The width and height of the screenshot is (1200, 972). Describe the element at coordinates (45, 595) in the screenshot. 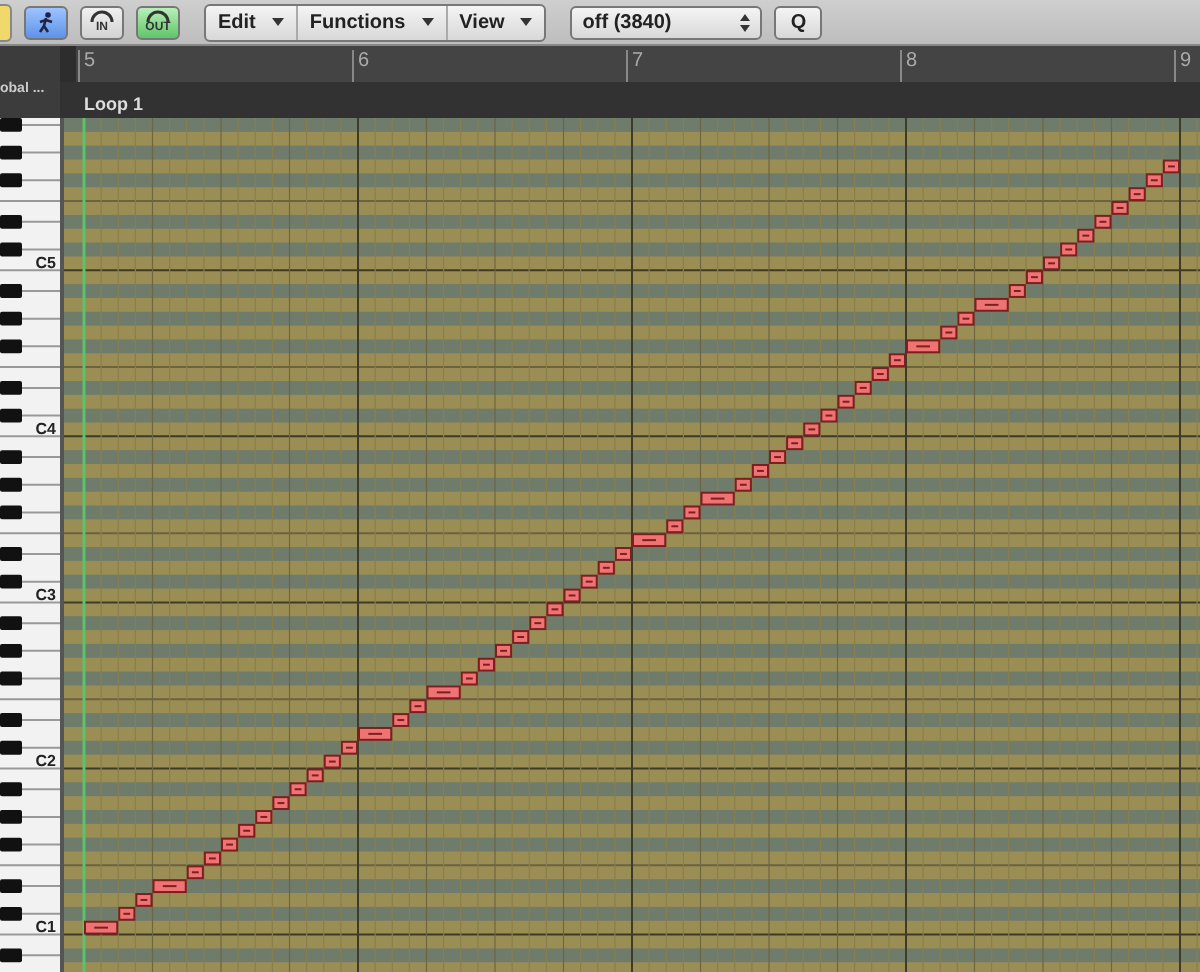

I see `octave-label: C3` at that location.